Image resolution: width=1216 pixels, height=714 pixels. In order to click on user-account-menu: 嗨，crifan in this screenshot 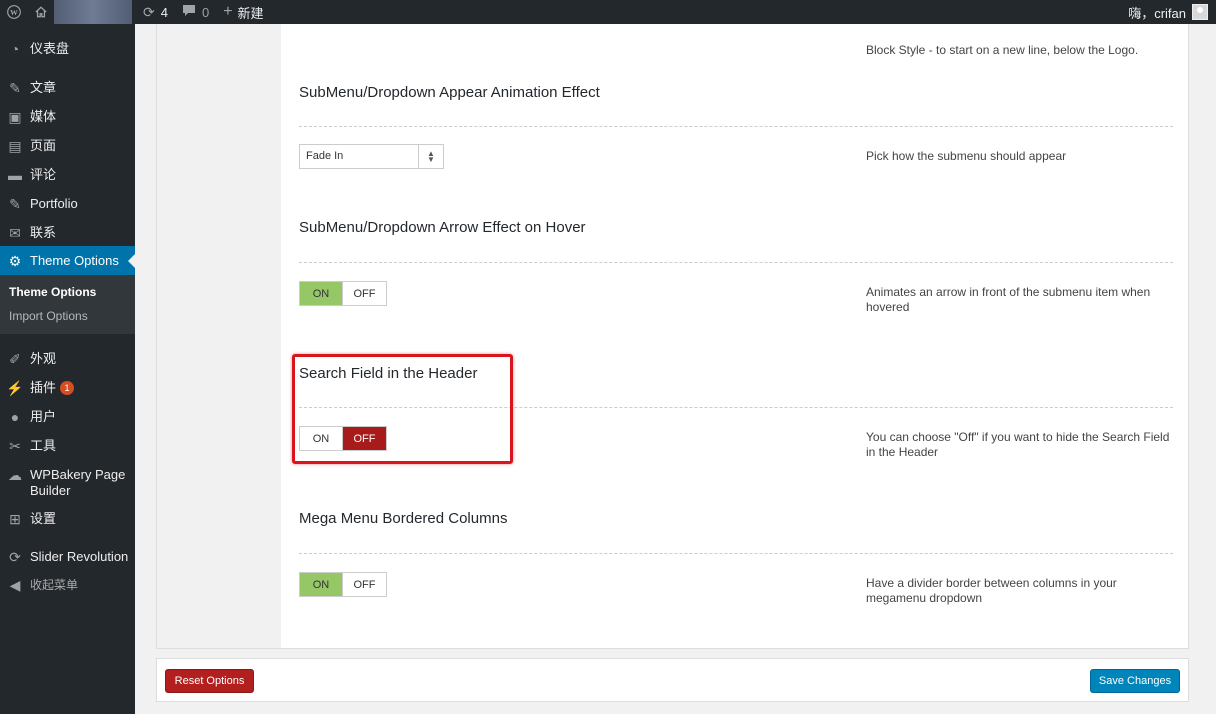, I will do `click(1172, 12)`.